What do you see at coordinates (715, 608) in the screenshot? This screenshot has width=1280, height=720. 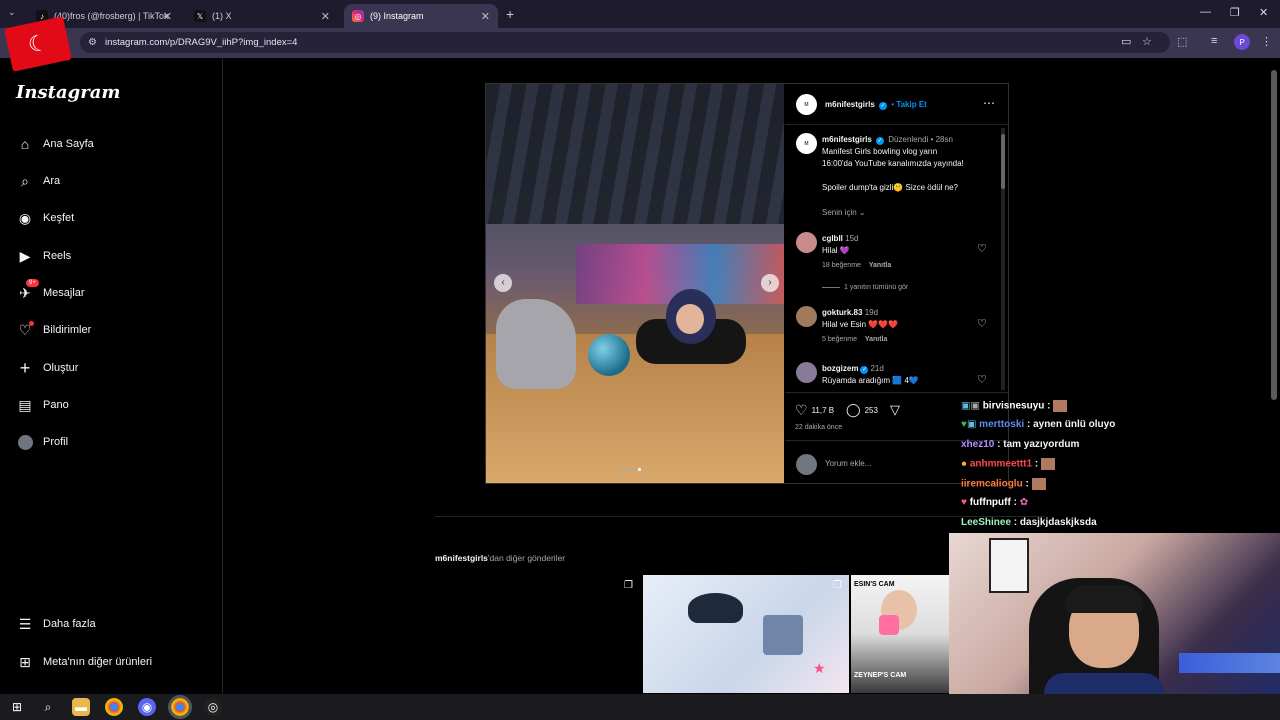 I see `cap-item` at bounding box center [715, 608].